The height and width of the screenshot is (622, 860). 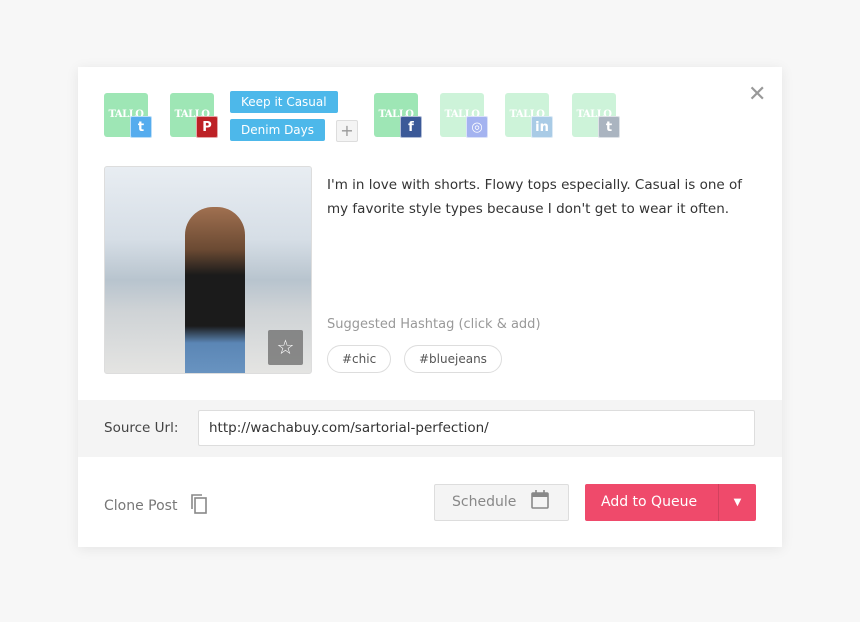 I want to click on source-url-label: Source Url:, so click(x=141, y=428).